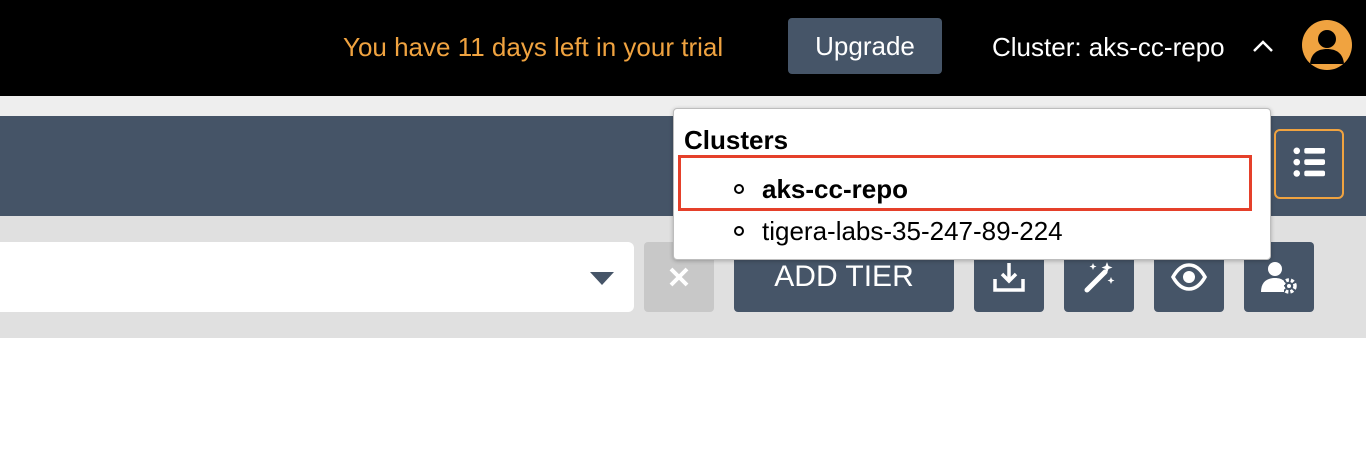 The height and width of the screenshot is (462, 1366). What do you see at coordinates (317, 277) in the screenshot?
I see `tier-select` at bounding box center [317, 277].